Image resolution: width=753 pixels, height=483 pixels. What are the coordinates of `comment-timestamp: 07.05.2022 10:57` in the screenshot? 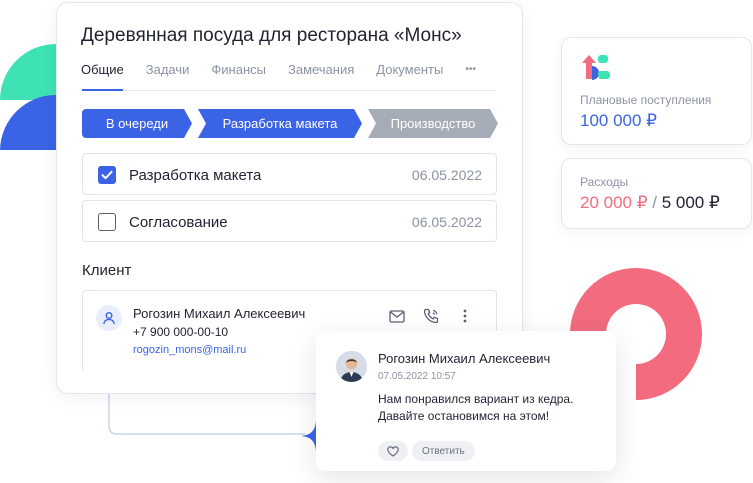 It's located at (417, 376).